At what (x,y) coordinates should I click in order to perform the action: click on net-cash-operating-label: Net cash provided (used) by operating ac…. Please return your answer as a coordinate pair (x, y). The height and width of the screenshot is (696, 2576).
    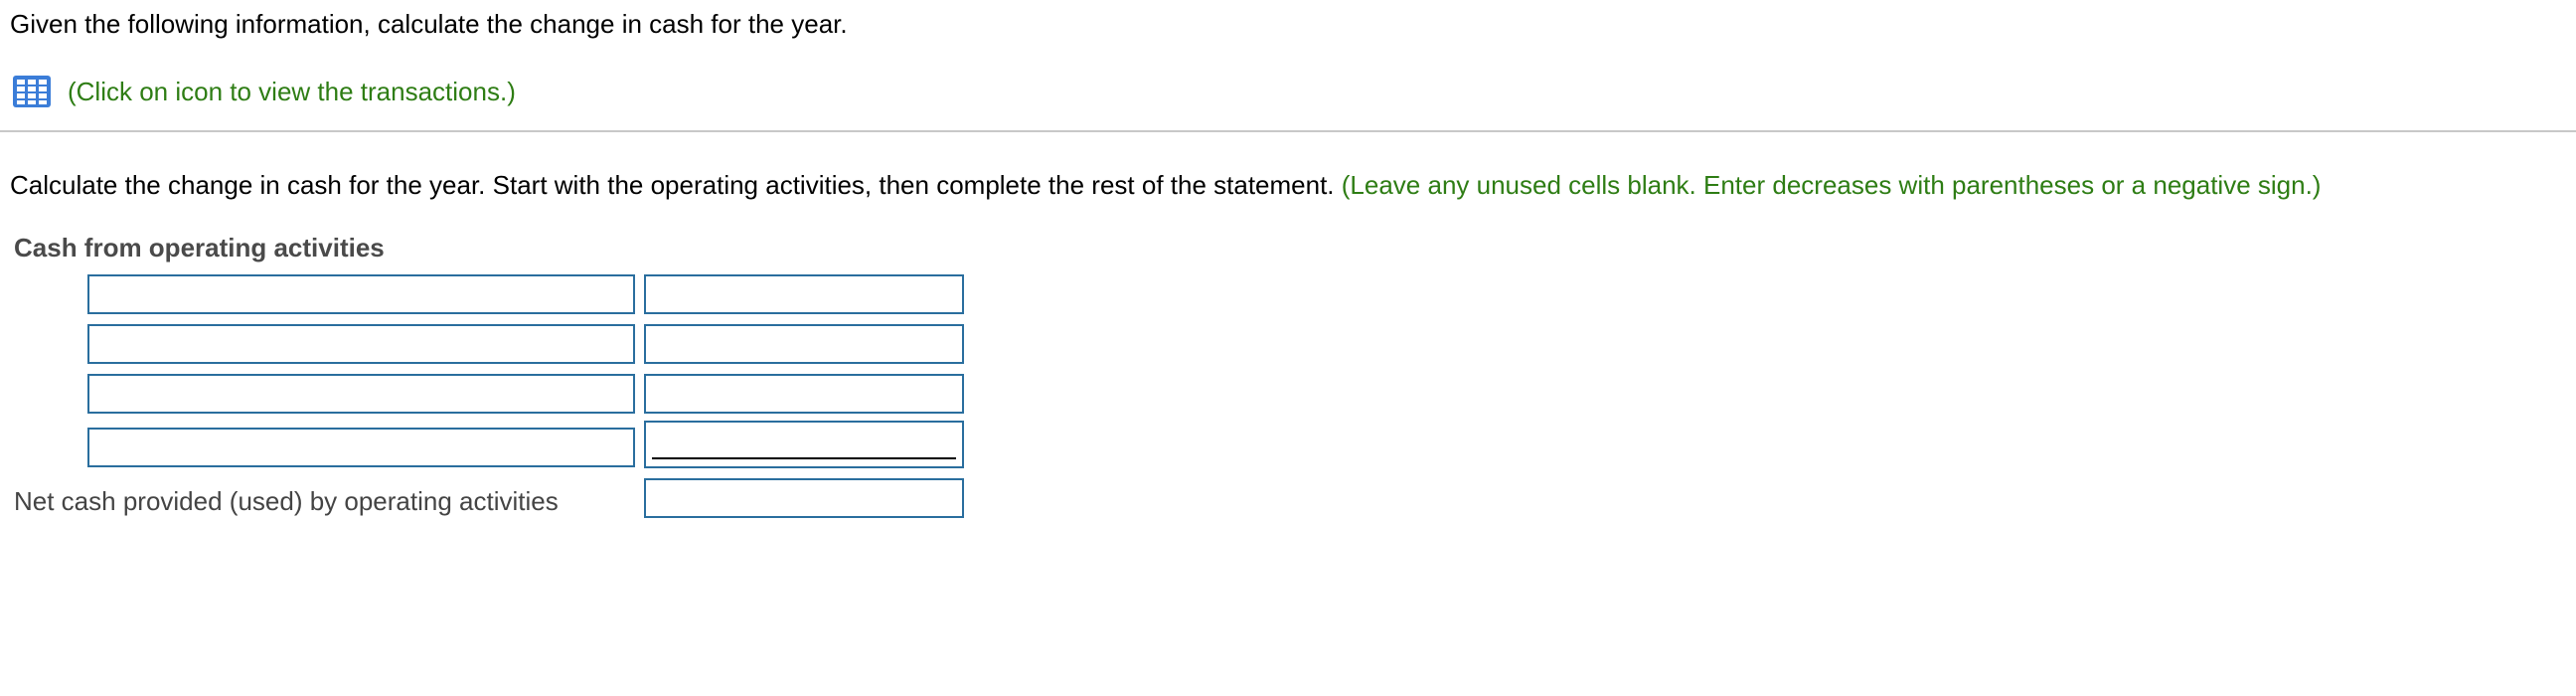
    Looking at the image, I should click on (286, 501).